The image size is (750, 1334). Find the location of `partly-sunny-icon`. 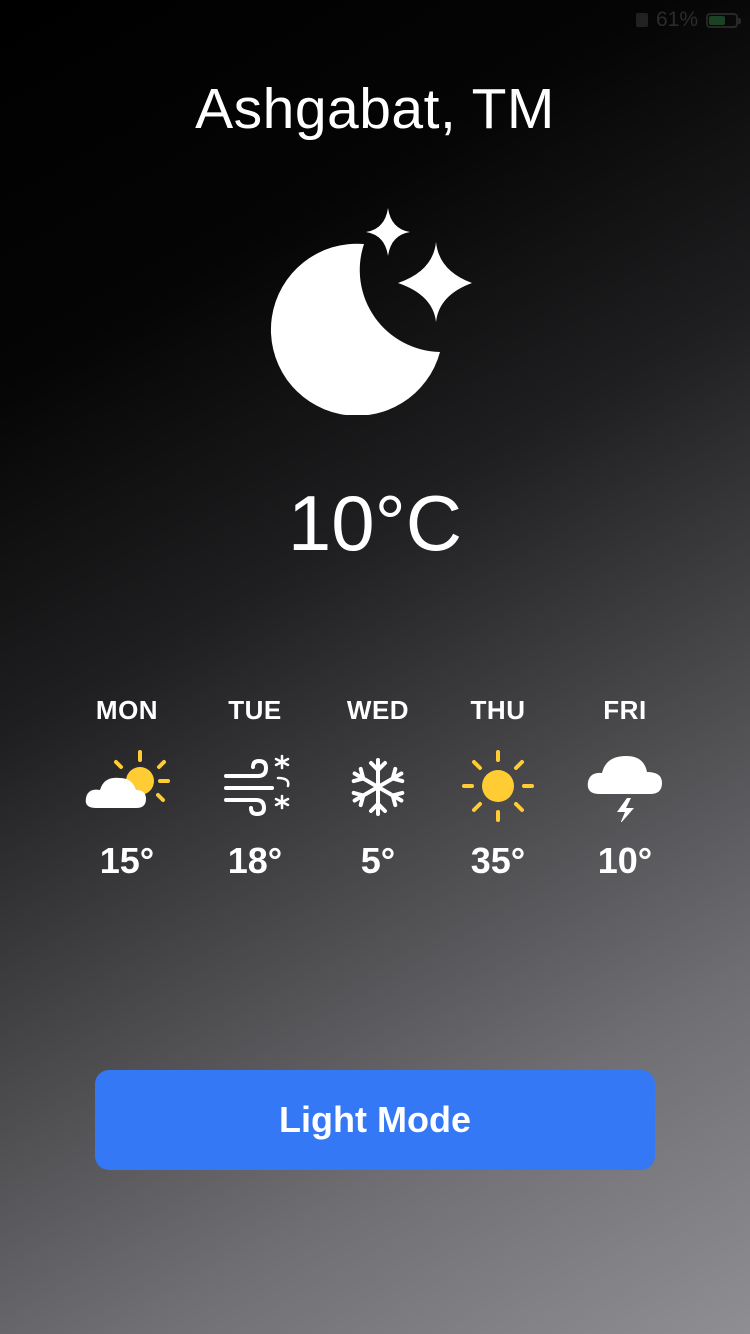

partly-sunny-icon is located at coordinates (127, 779).